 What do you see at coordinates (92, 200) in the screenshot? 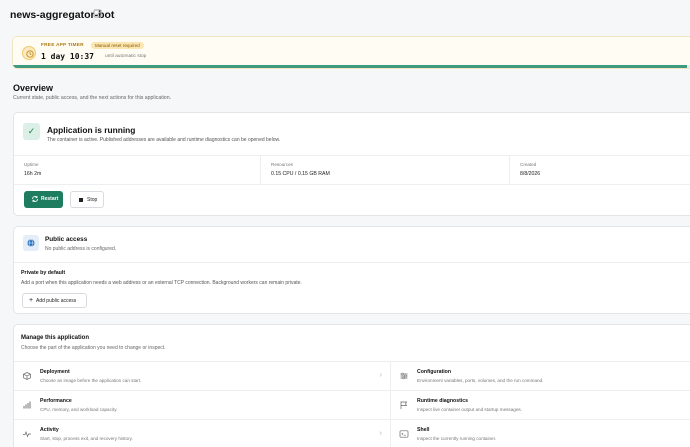
I see `stop-label: Stop` at bounding box center [92, 200].